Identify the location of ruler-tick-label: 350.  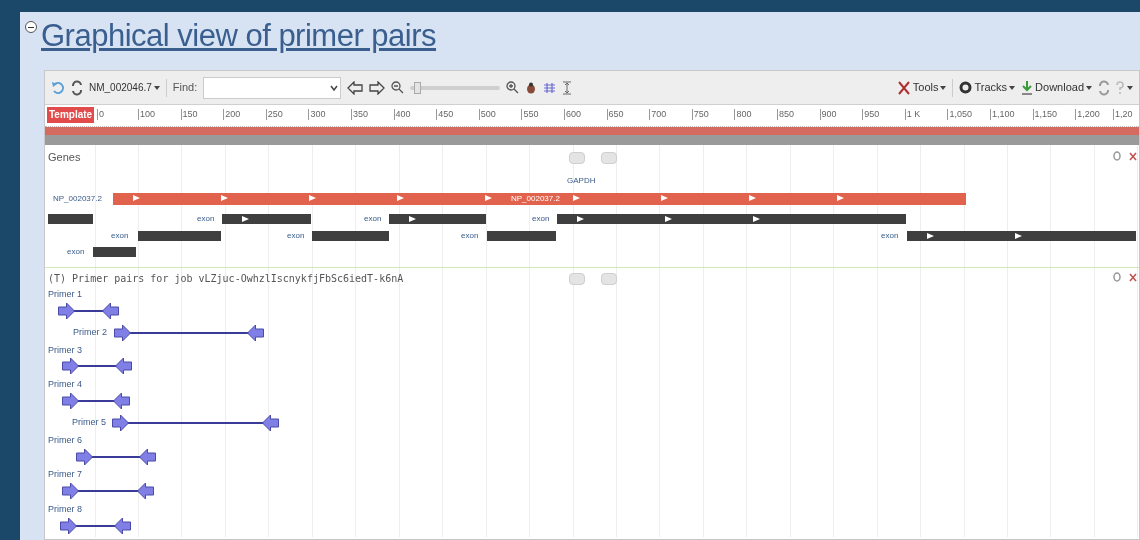
(360, 114).